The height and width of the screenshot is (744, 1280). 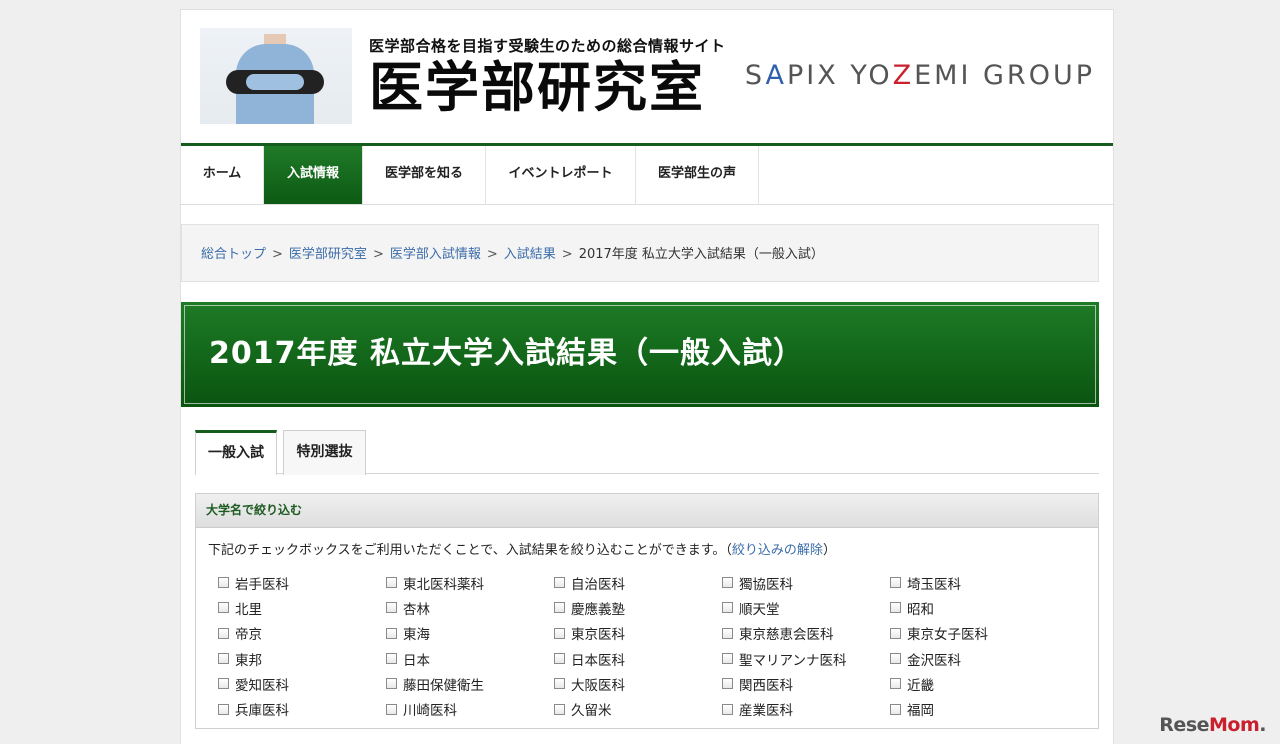 I want to click on university-checkbox-item: 聖マリアンナ医科, so click(x=806, y=658).